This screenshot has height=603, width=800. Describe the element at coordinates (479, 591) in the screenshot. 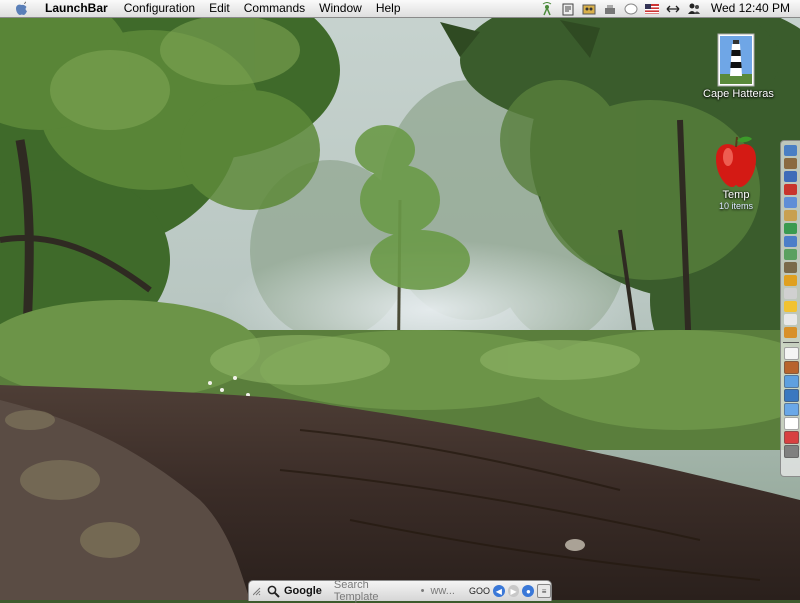

I see `search-go-label: GOO` at that location.